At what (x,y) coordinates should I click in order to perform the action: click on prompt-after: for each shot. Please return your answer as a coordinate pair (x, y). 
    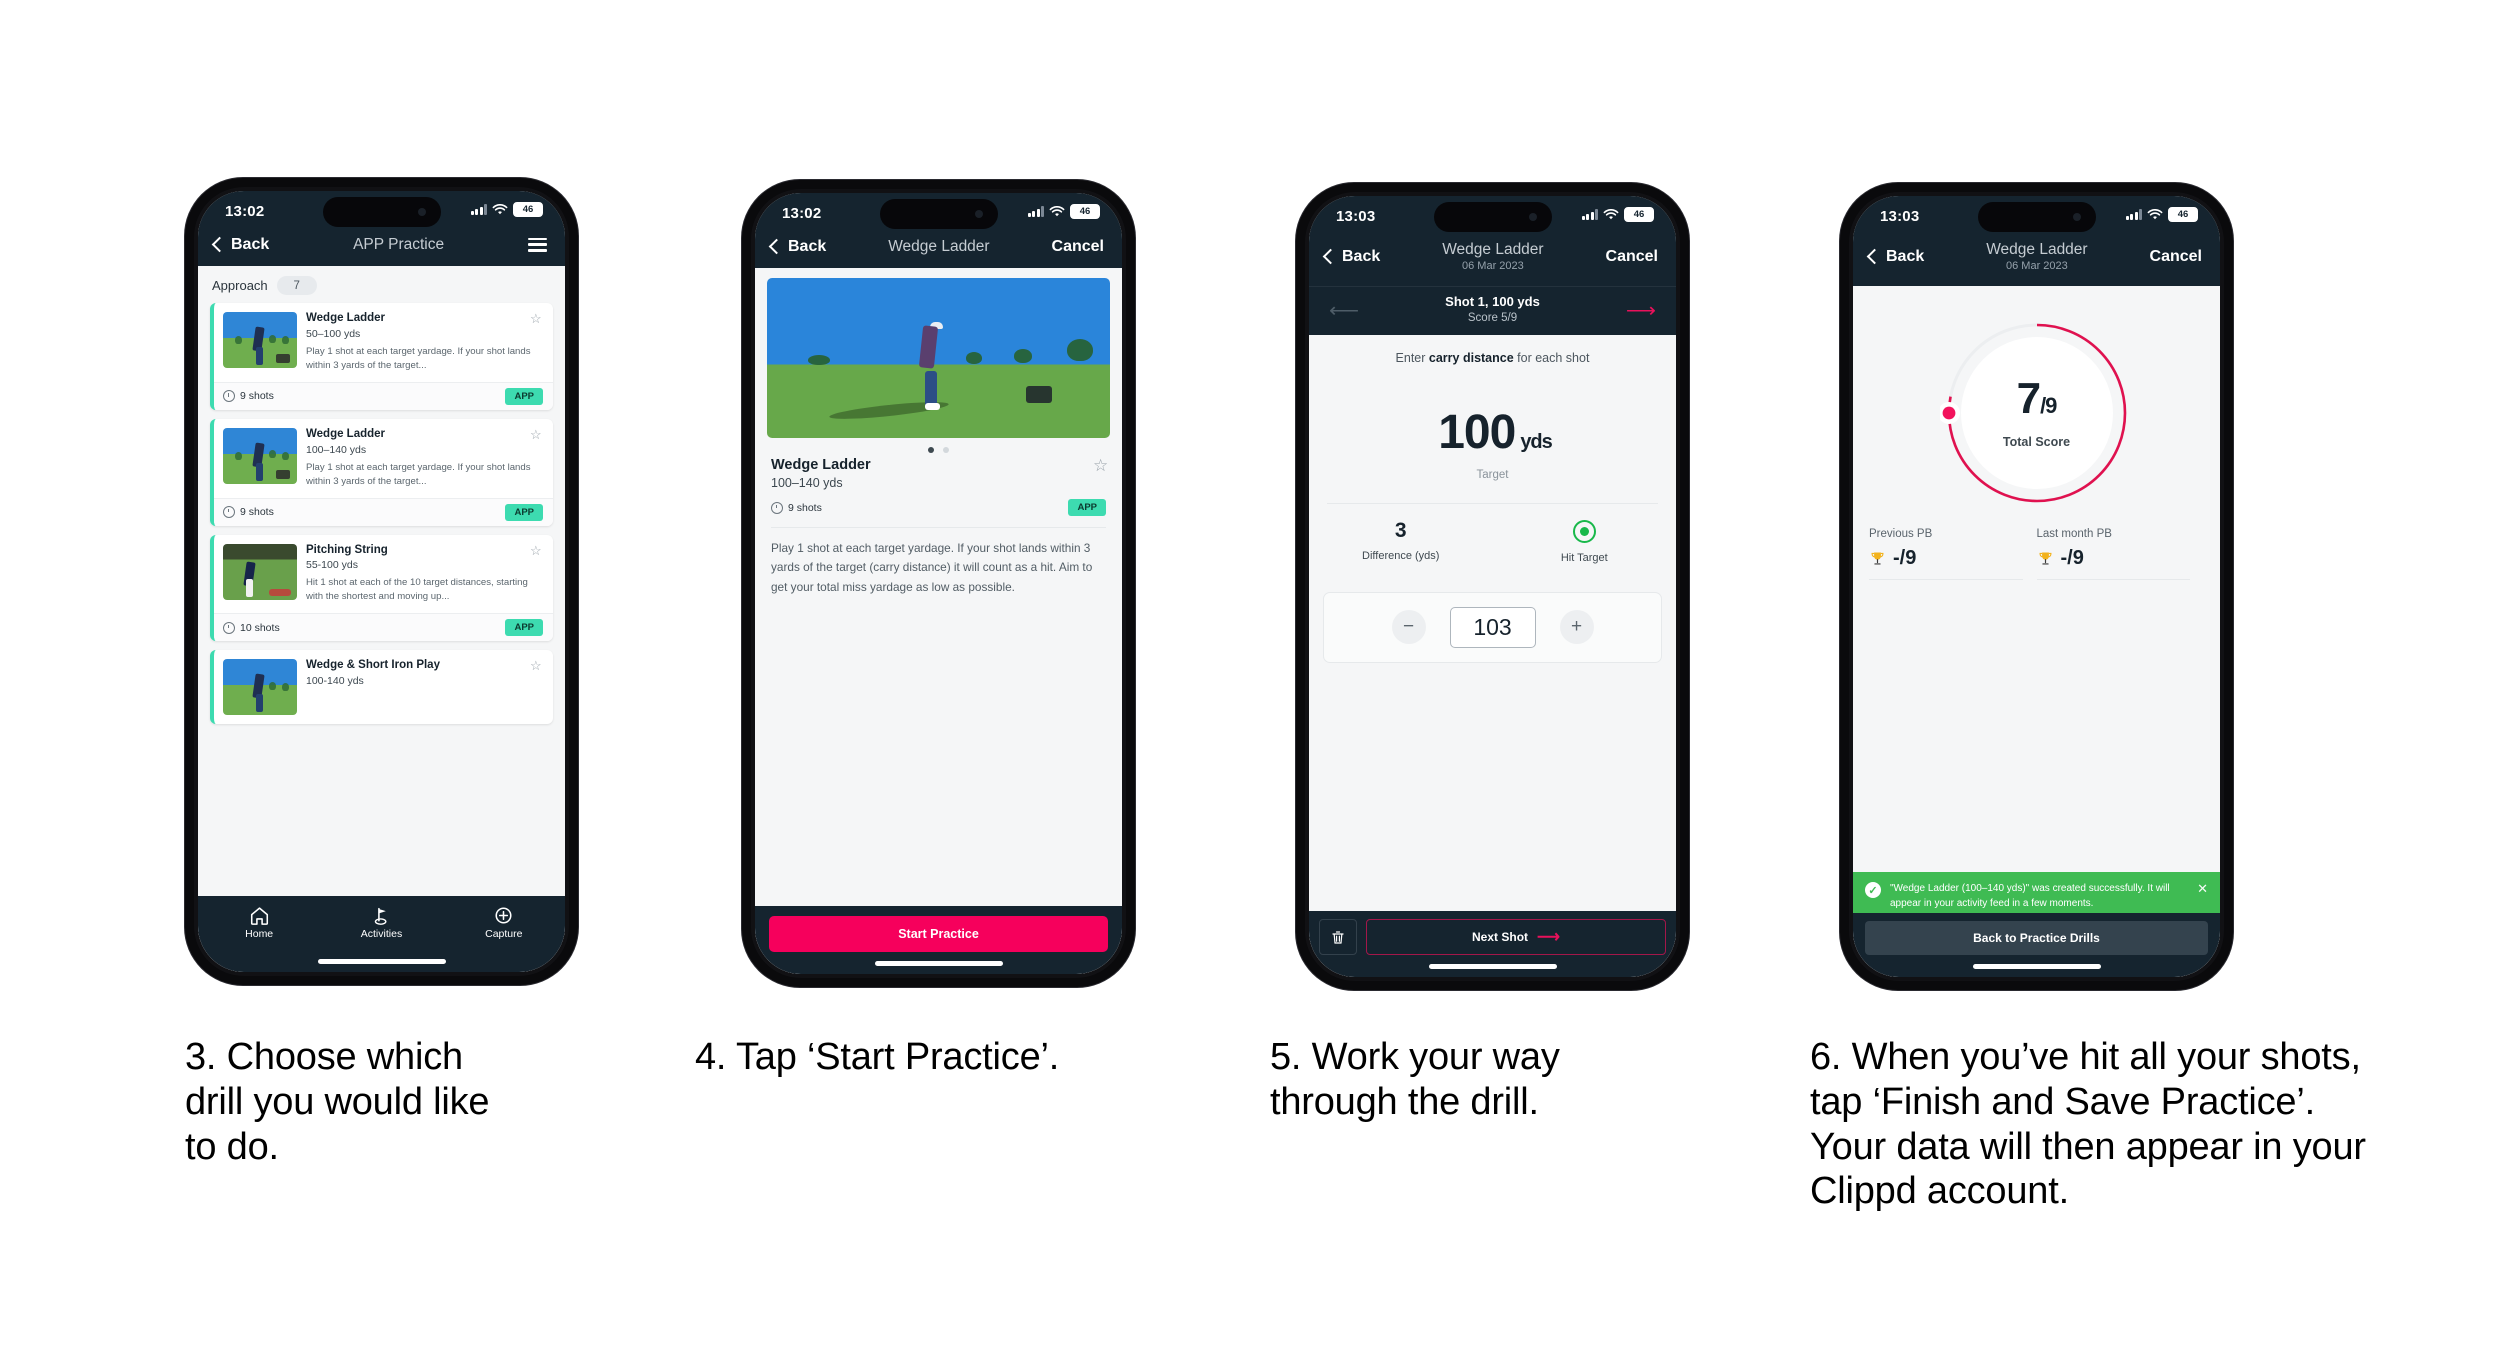
    Looking at the image, I should click on (1551, 357).